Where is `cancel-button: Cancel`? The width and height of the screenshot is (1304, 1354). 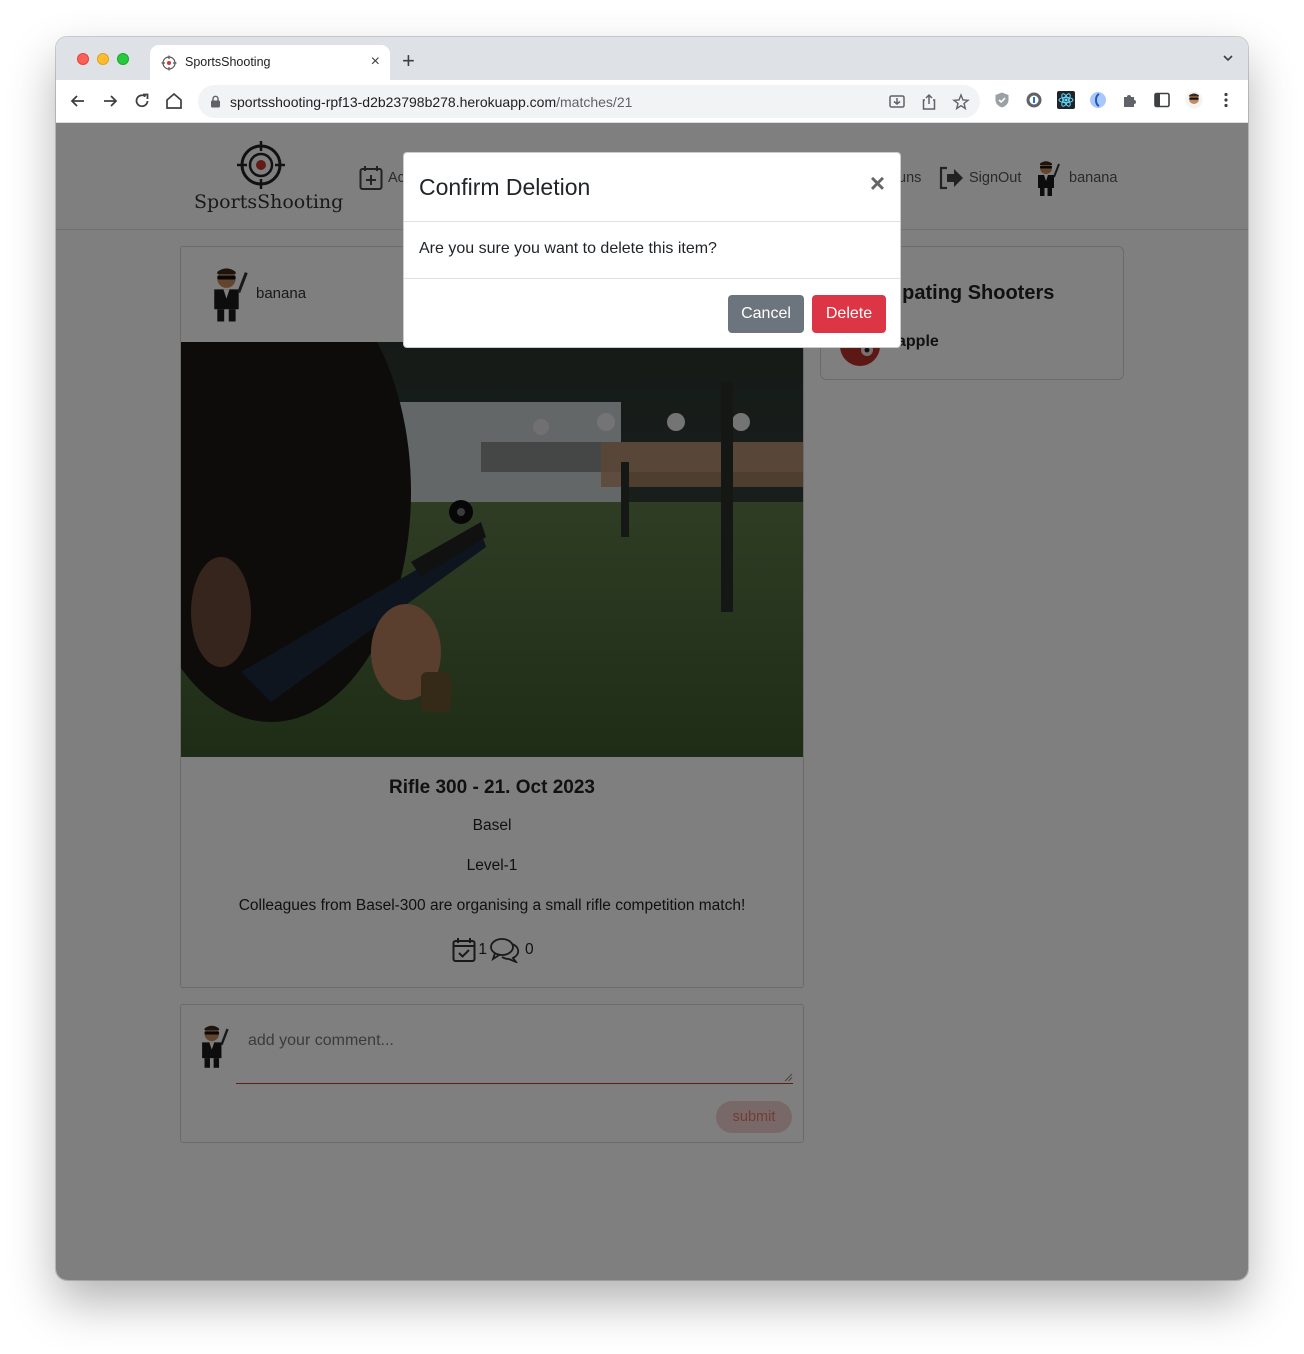
cancel-button: Cancel is located at coordinates (766, 314).